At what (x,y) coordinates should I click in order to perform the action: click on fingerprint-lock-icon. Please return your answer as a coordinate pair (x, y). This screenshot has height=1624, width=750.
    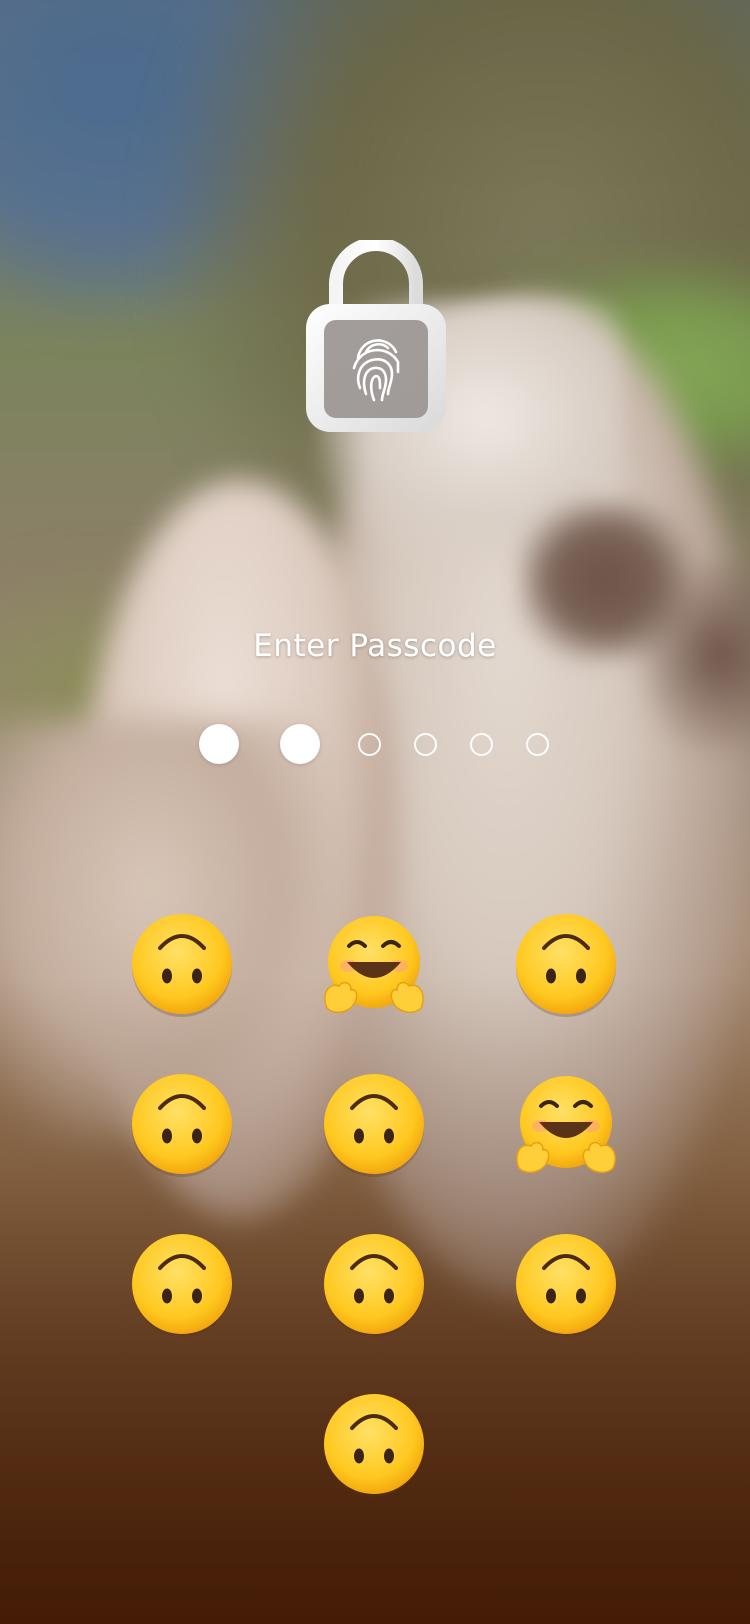
    Looking at the image, I should click on (376, 340).